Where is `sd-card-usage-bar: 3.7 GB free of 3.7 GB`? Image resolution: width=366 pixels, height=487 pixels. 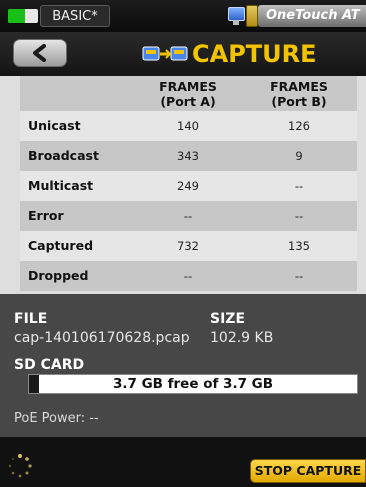
sd-card-usage-bar: 3.7 GB free of 3.7 GB is located at coordinates (193, 384).